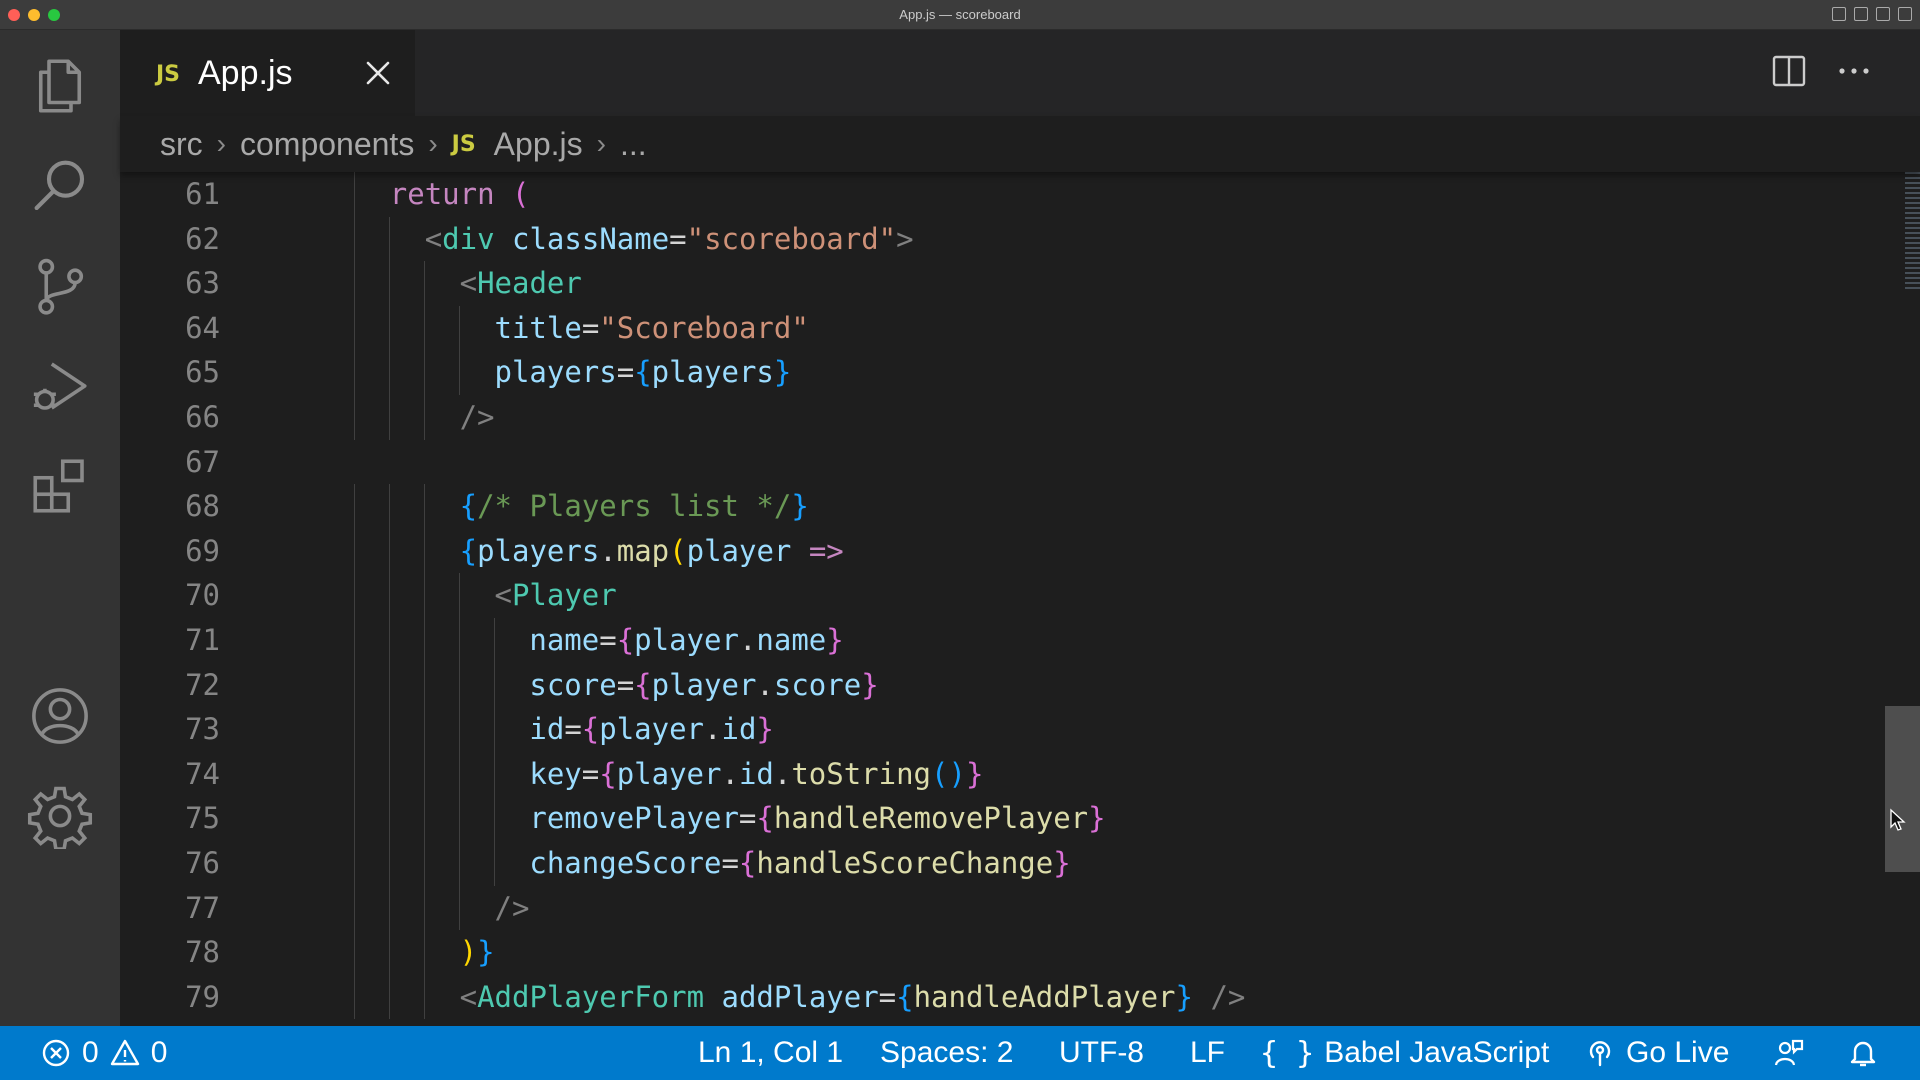 Image resolution: width=1920 pixels, height=1080 pixels. What do you see at coordinates (60, 86) in the screenshot?
I see `activity-explorer` at bounding box center [60, 86].